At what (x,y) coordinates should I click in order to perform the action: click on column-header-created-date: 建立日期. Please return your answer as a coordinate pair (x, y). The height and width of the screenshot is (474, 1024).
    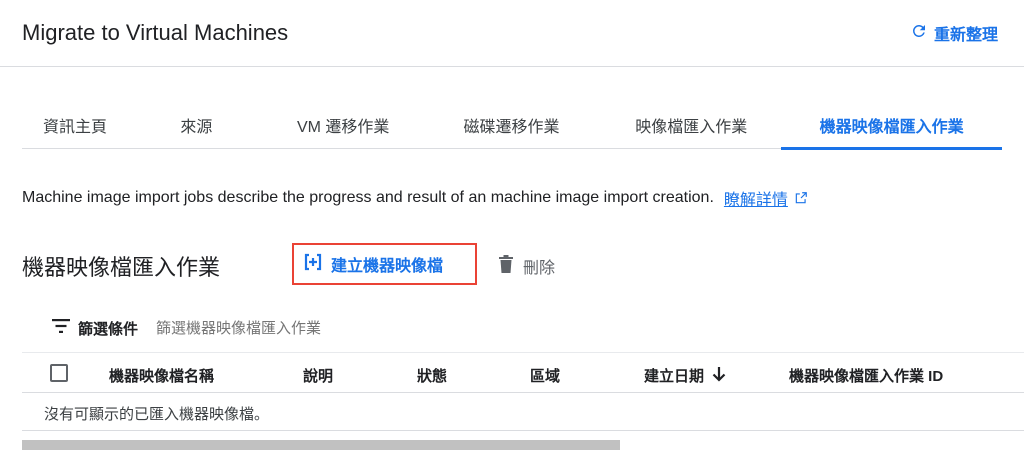
    Looking at the image, I should click on (685, 375).